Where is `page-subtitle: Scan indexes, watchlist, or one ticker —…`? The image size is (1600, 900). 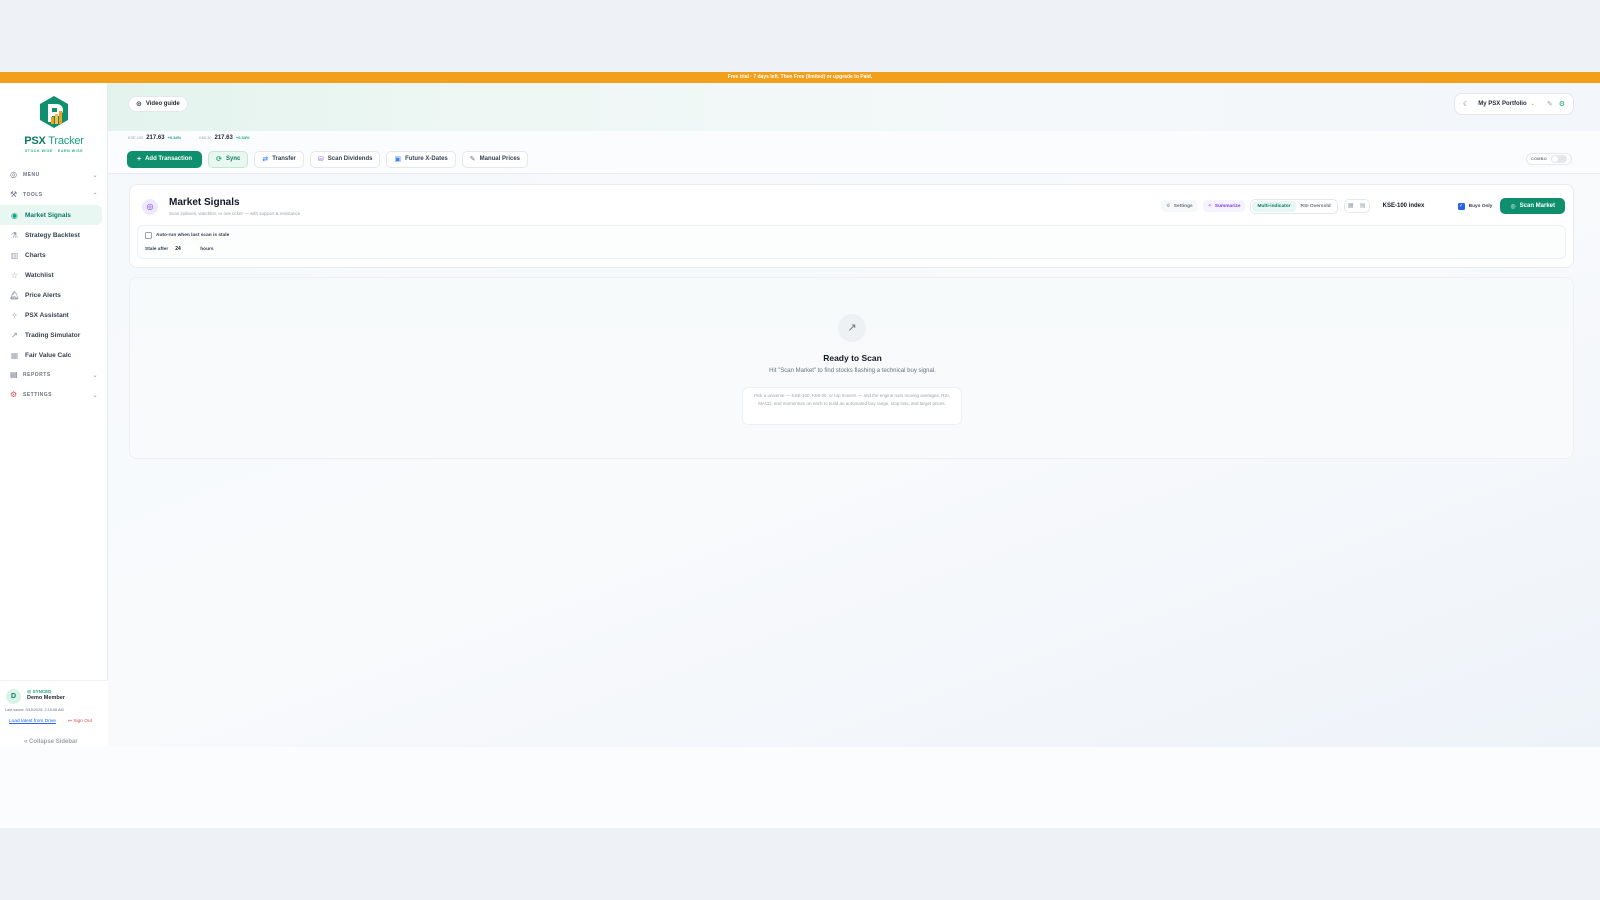 page-subtitle: Scan indexes, watchlist, or one ticker —… is located at coordinates (235, 213).